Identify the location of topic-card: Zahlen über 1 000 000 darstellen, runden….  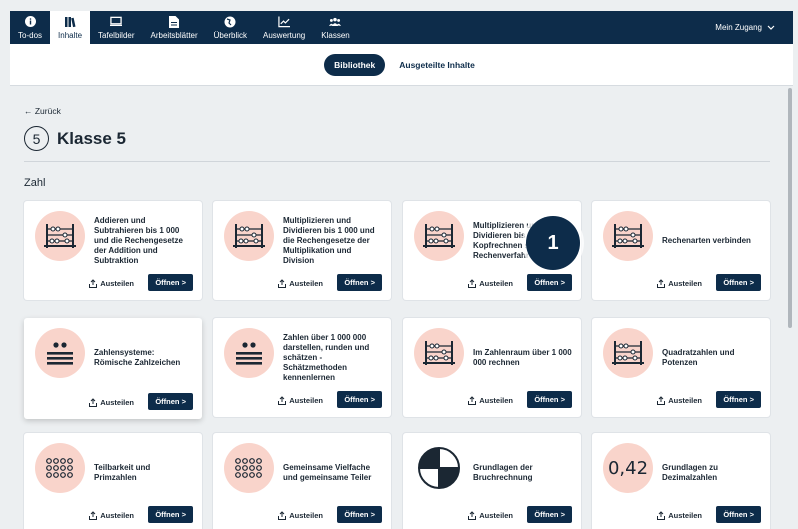
(302, 367).